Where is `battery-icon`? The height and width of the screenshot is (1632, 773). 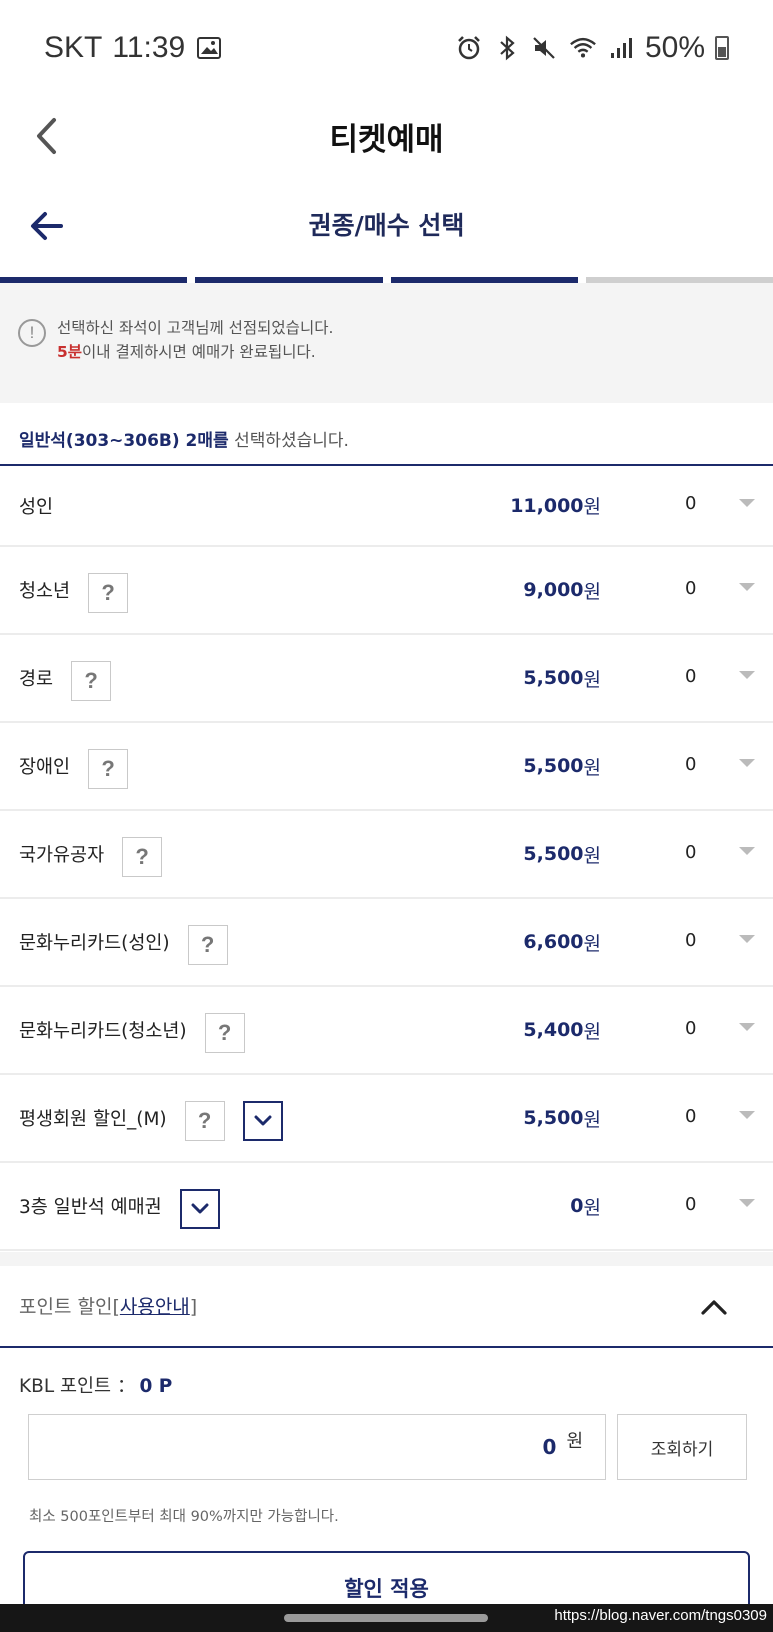 battery-icon is located at coordinates (722, 48).